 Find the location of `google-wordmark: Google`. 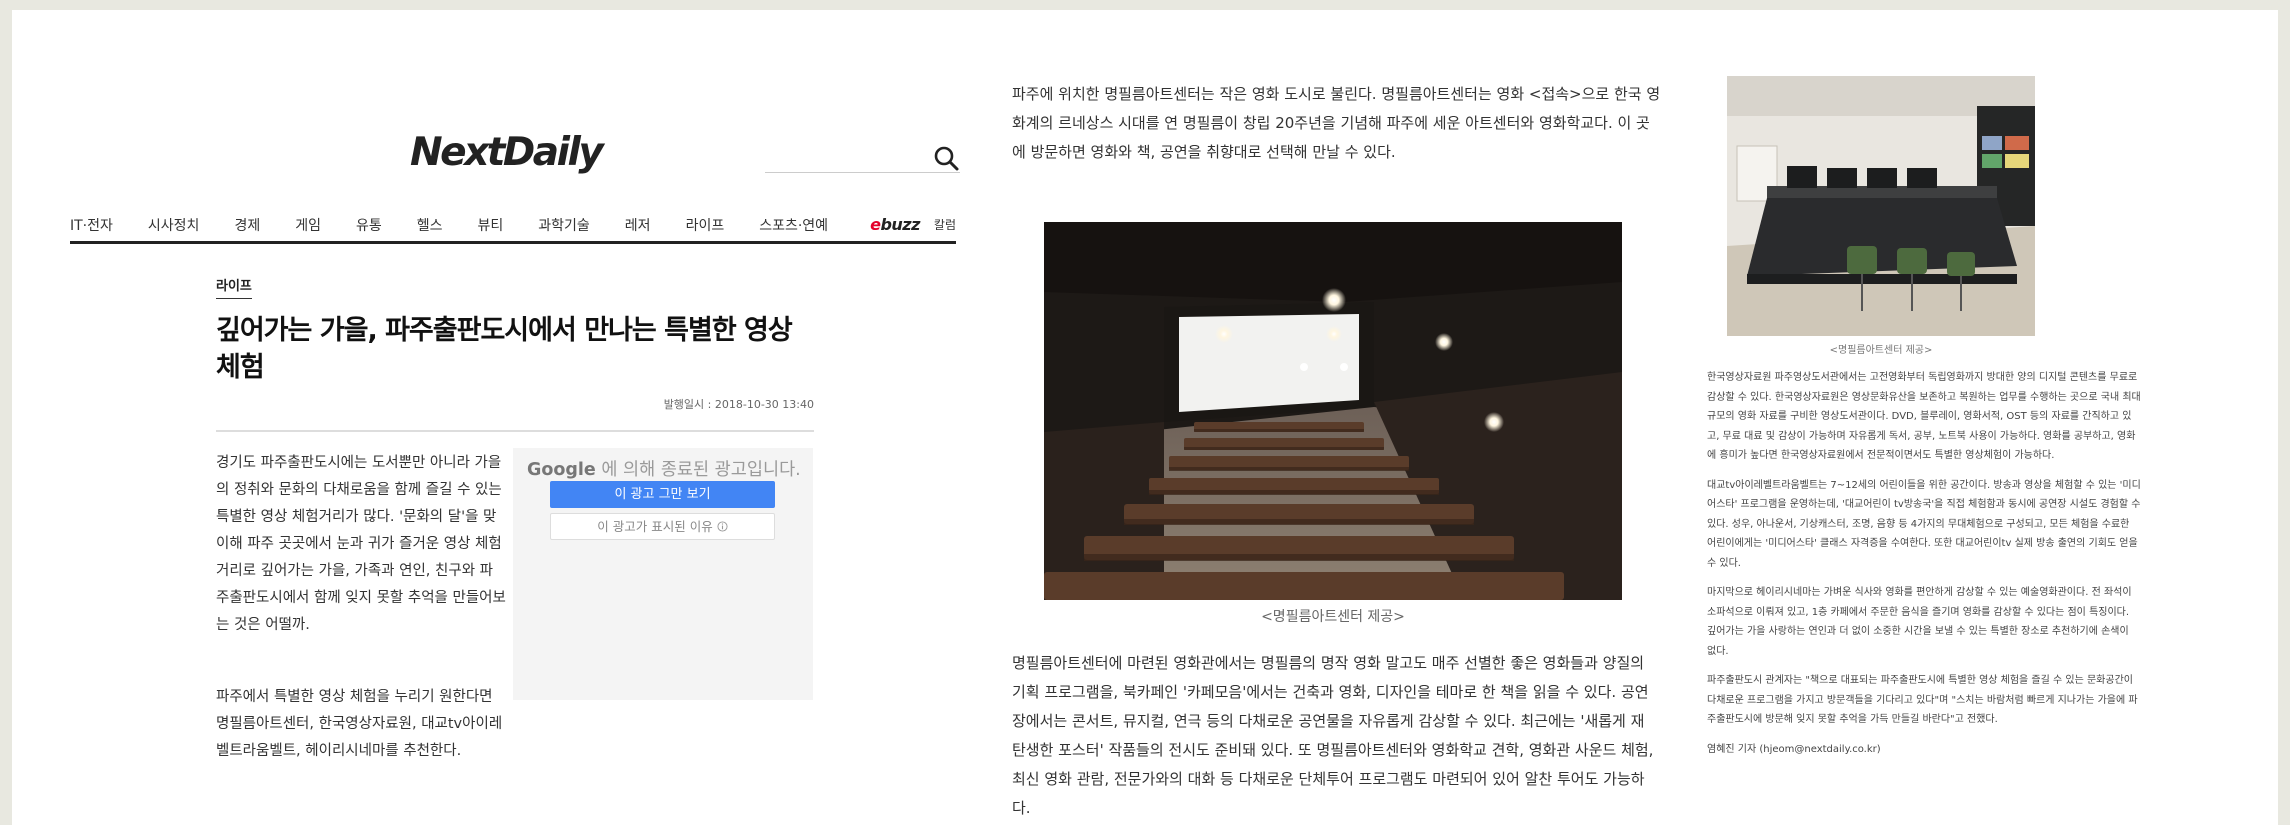

google-wordmark: Google is located at coordinates (561, 470).